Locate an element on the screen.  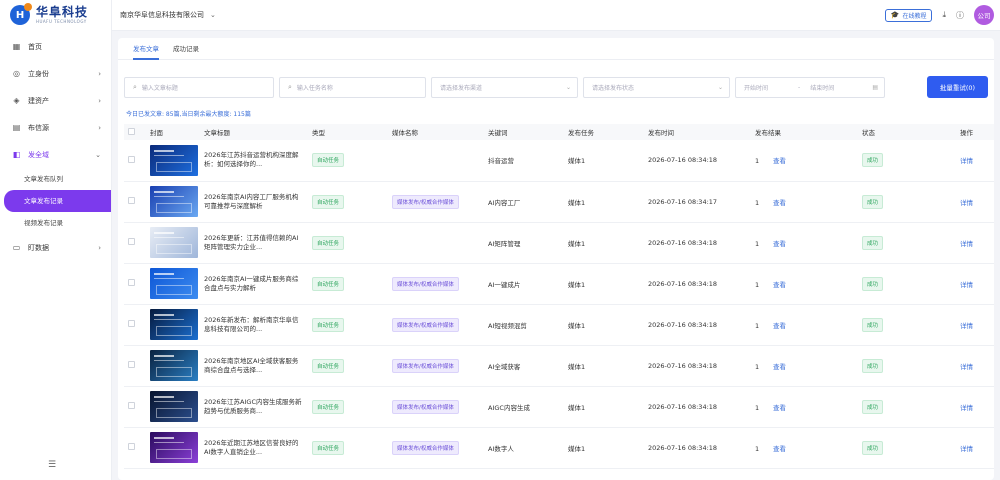
online-tutorial-button: 🎓 在线教程 is located at coordinates (908, 15).